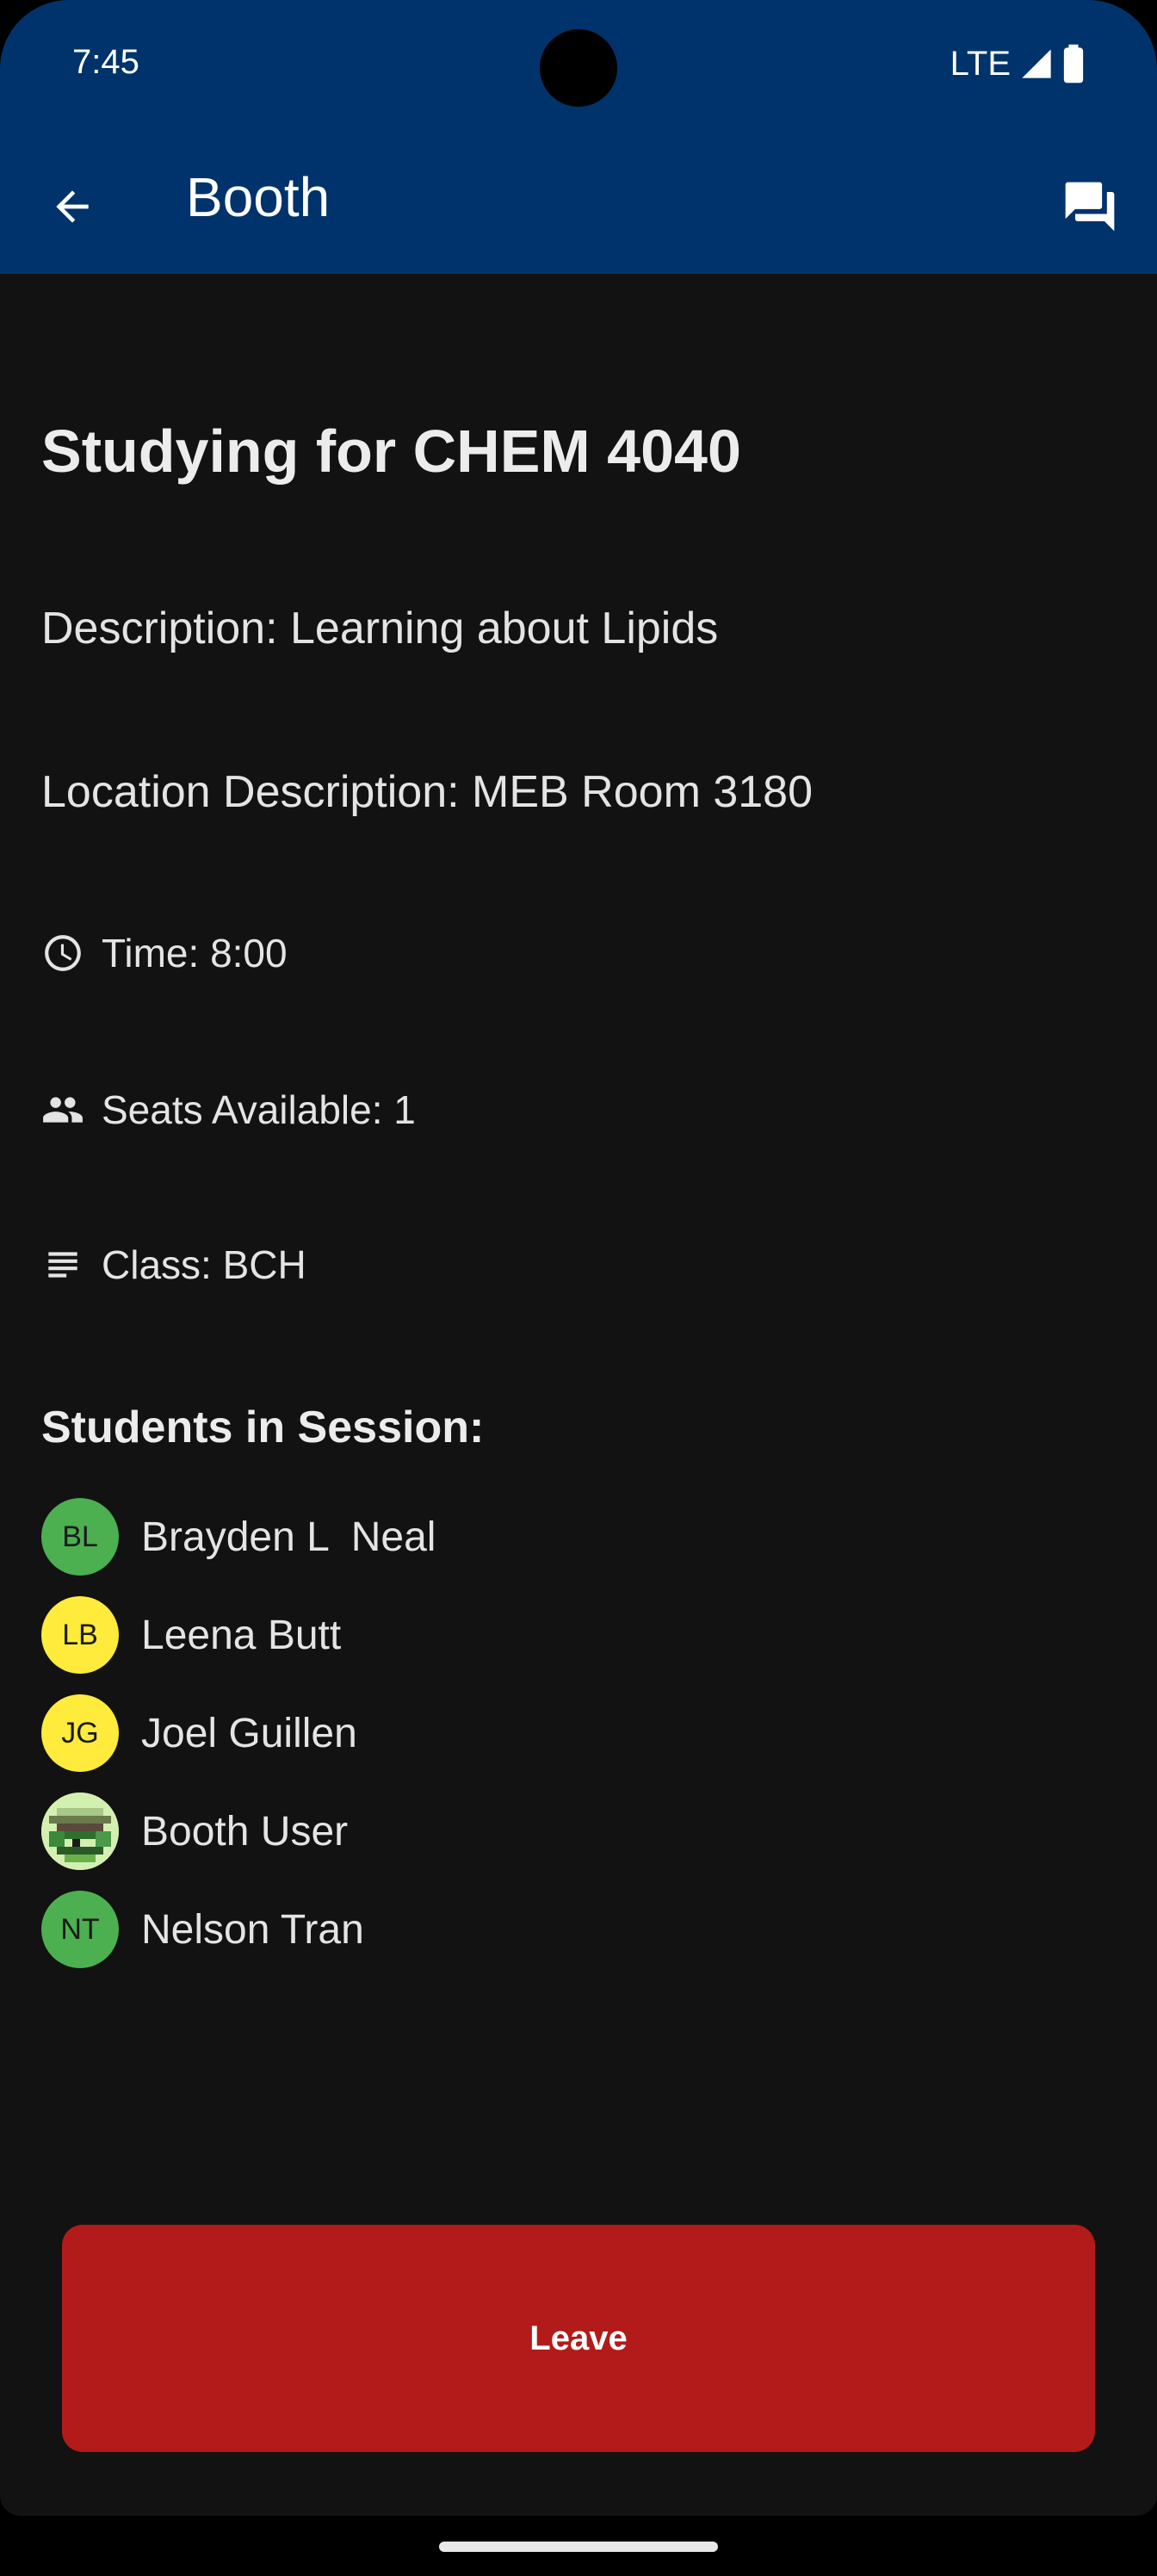 The width and height of the screenshot is (1157, 2576). What do you see at coordinates (241, 1635) in the screenshot?
I see `student-name: Leena Butt` at bounding box center [241, 1635].